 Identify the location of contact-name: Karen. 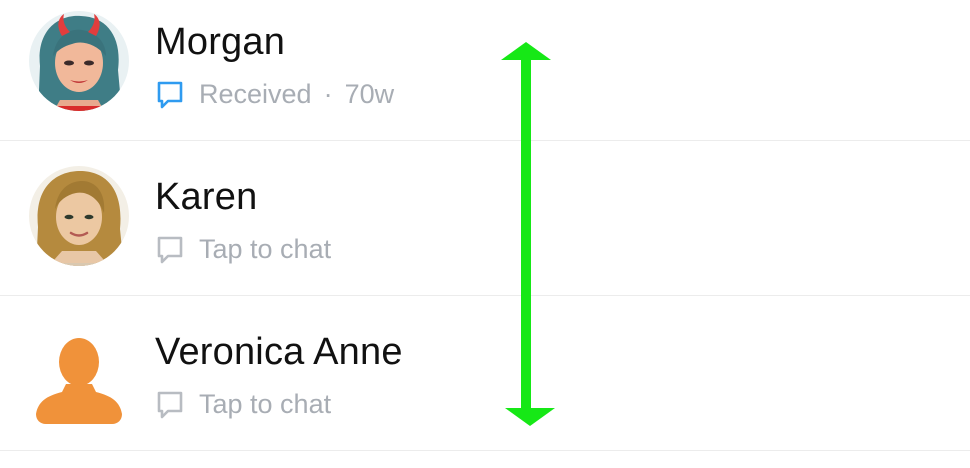
(206, 197).